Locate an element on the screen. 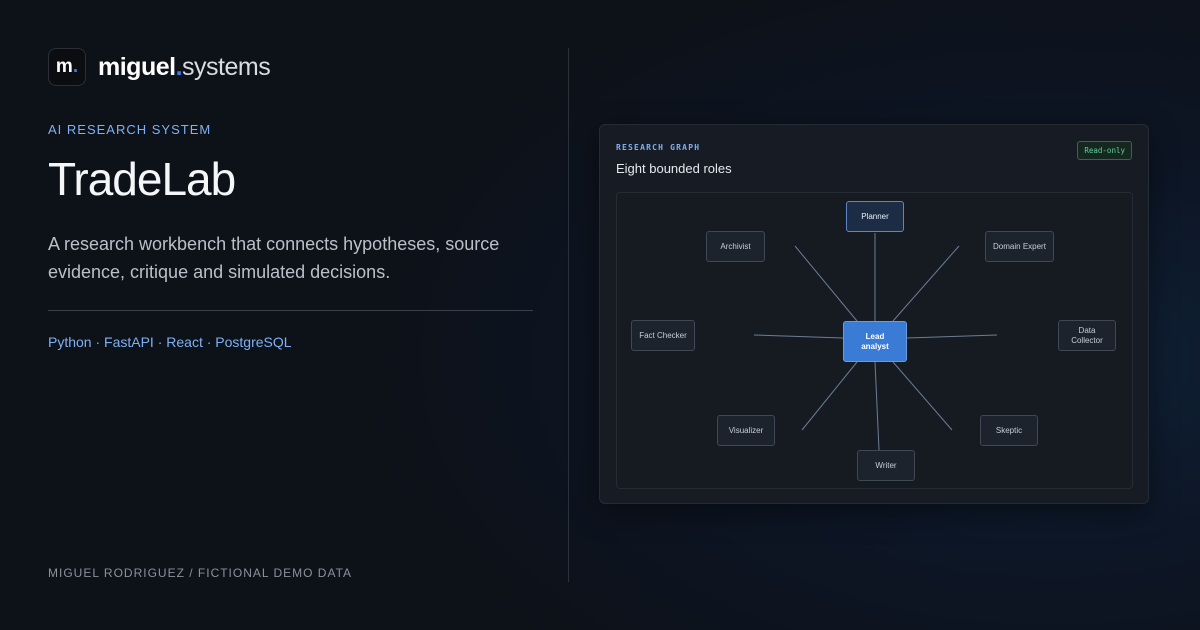 The image size is (1200, 630). brand-name: miguel.systems is located at coordinates (184, 66).